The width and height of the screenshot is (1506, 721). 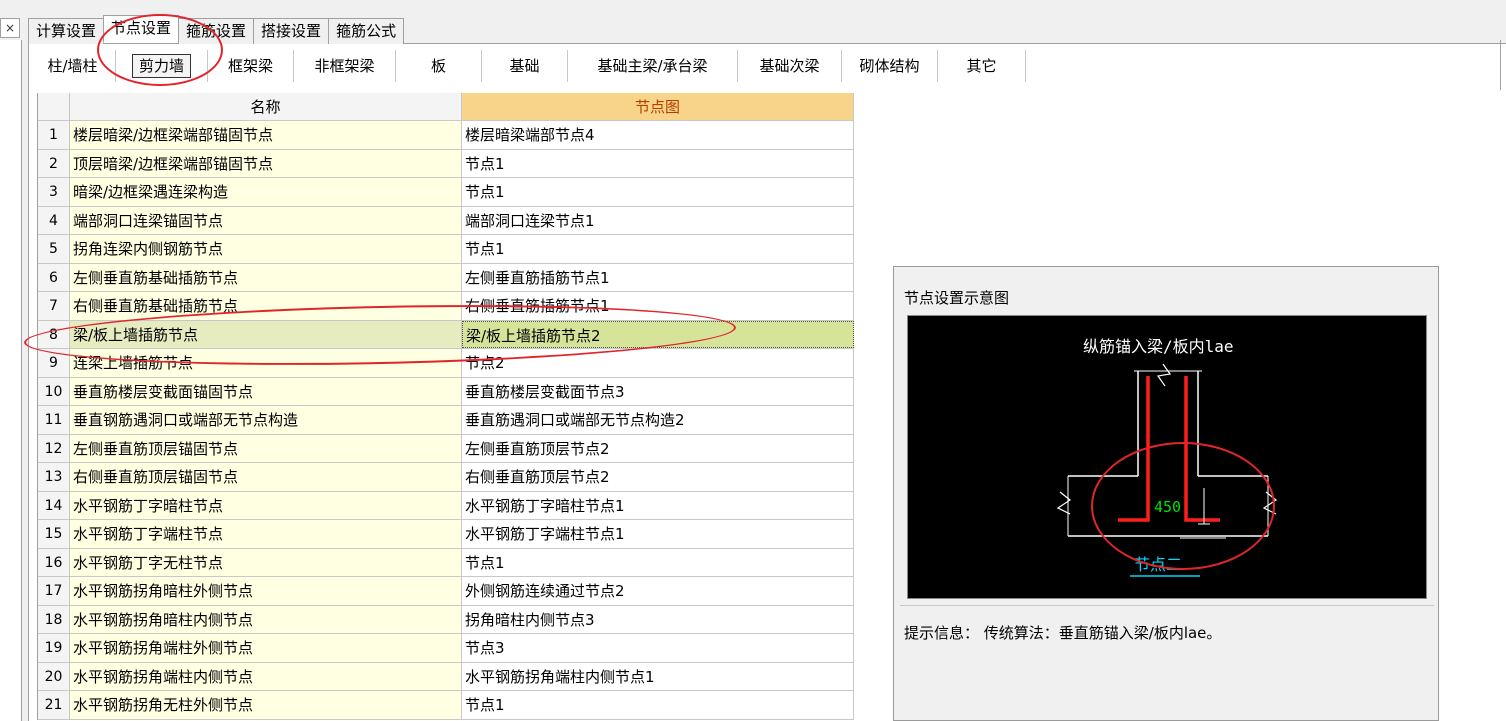 What do you see at coordinates (658, 106) in the screenshot?
I see `column-header-node: 节点图` at bounding box center [658, 106].